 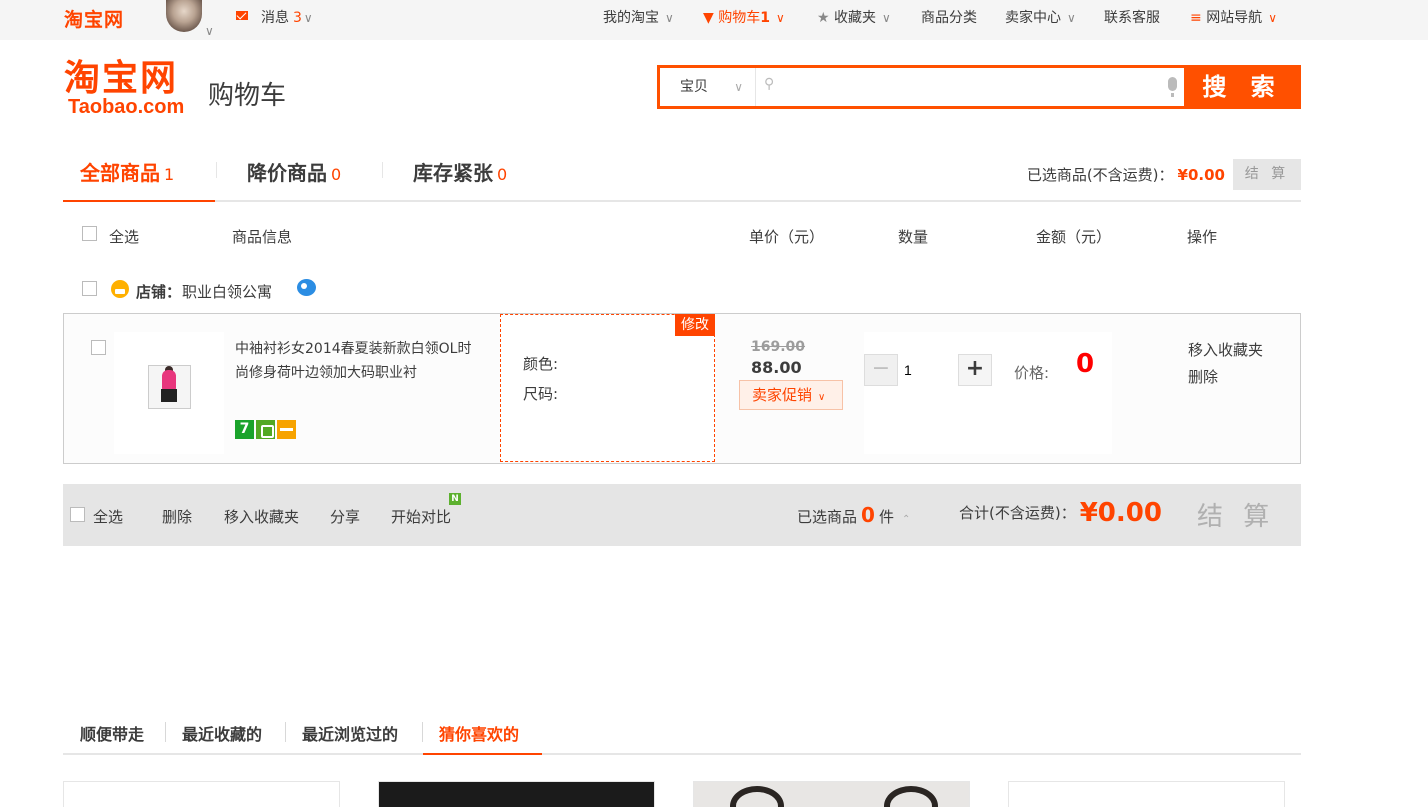 I want to click on cart-link: ▼ 购物车1 ∨, so click(x=744, y=17).